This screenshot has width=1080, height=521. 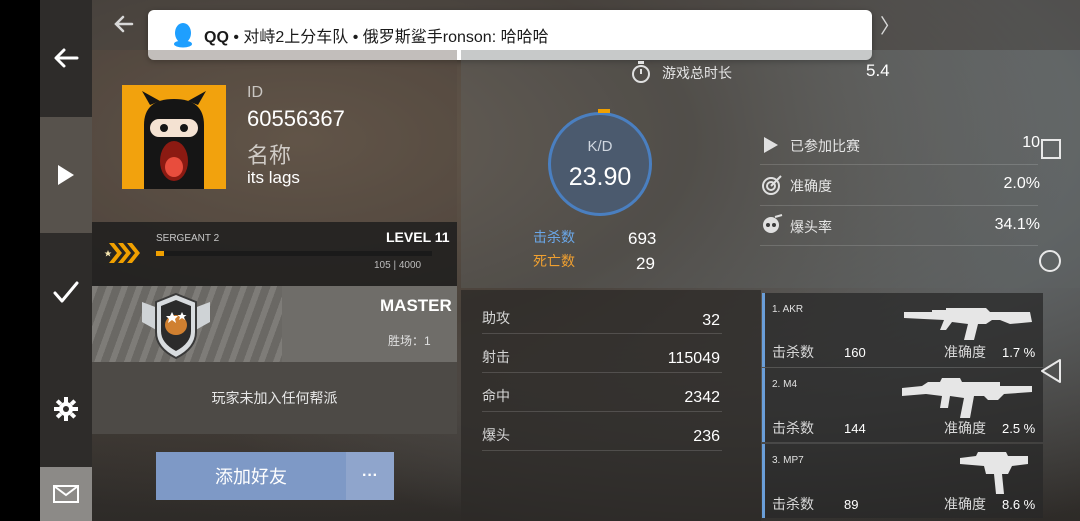 I want to click on m4-rifle-icon, so click(x=967, y=398).